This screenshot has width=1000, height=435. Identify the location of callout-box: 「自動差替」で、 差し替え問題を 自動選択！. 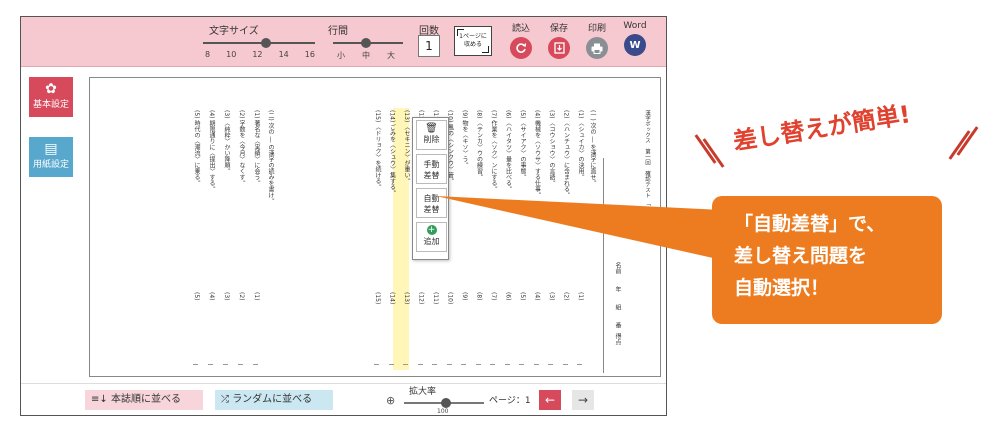
(827, 260).